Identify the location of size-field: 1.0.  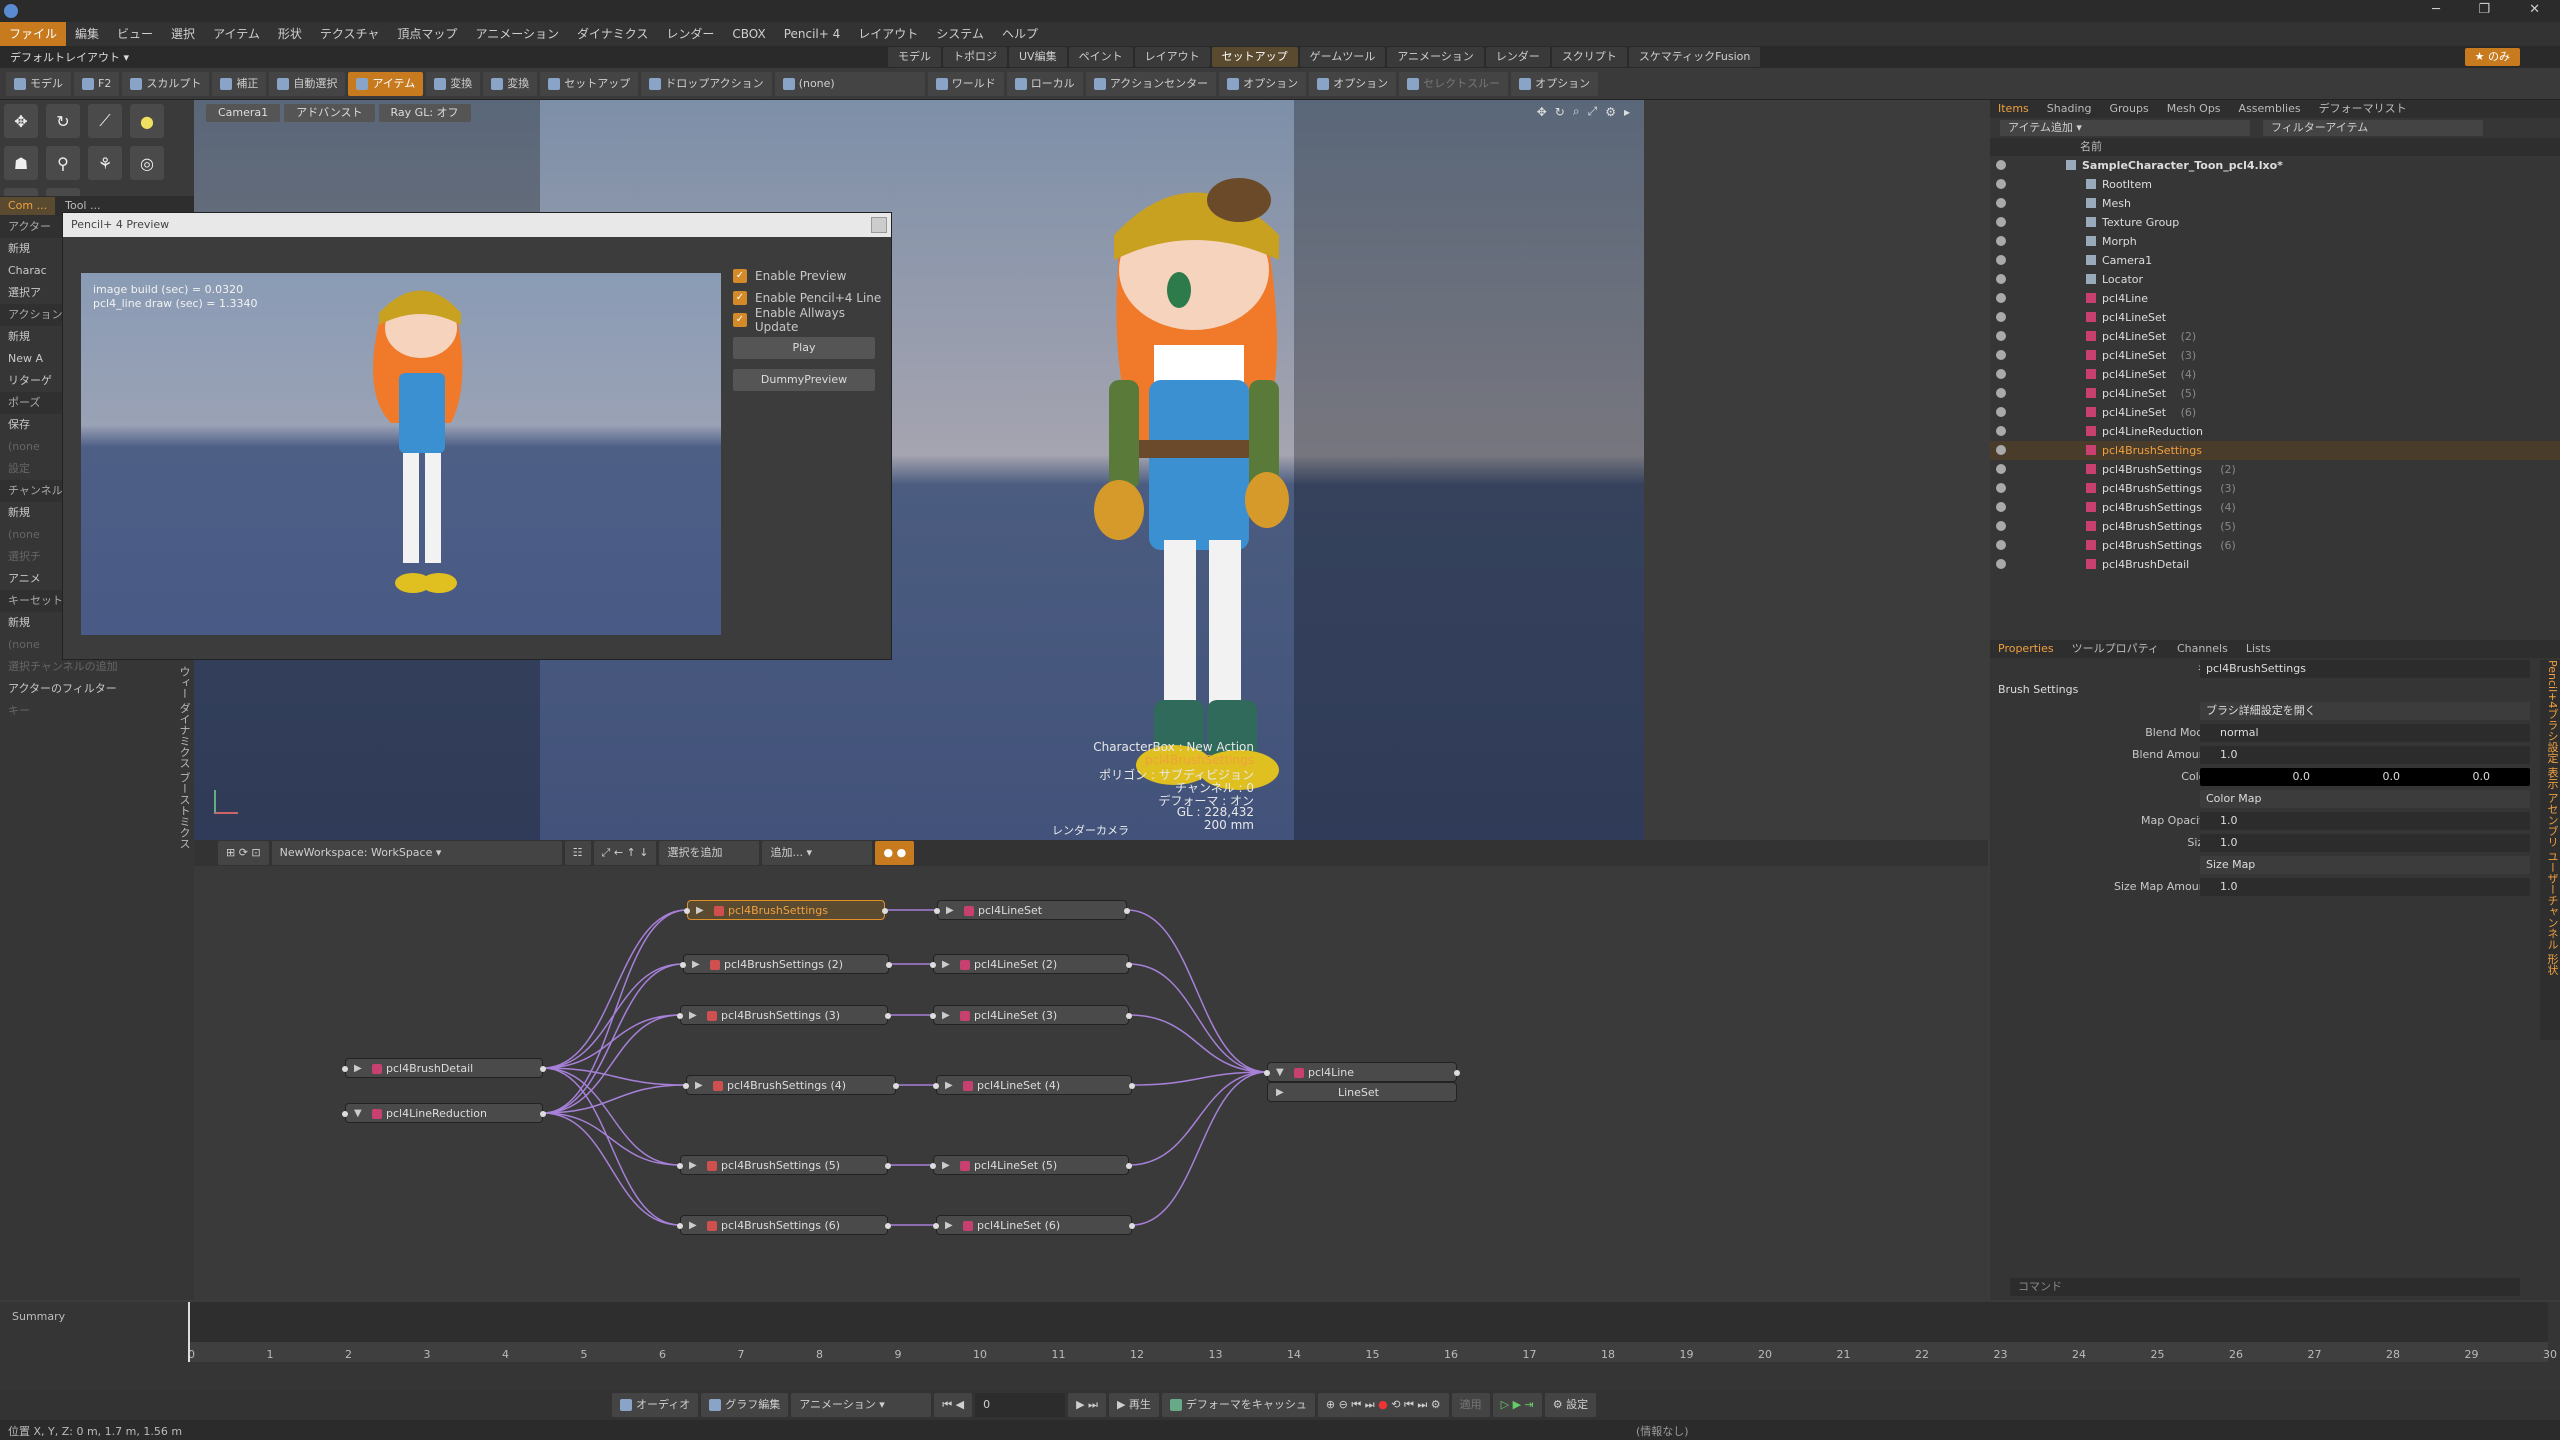
(2365, 843).